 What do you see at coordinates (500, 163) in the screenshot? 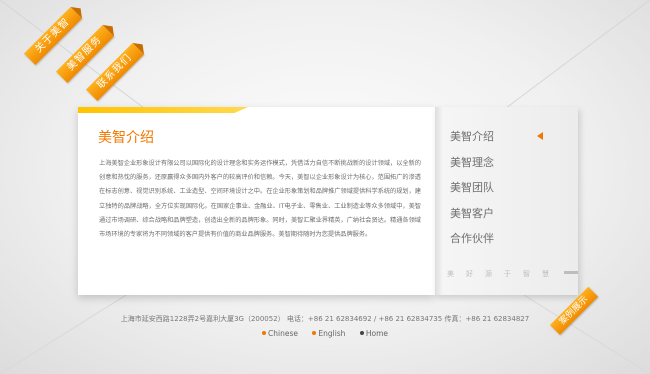
I see `nav-item-philosophy: 美智理念` at bounding box center [500, 163].